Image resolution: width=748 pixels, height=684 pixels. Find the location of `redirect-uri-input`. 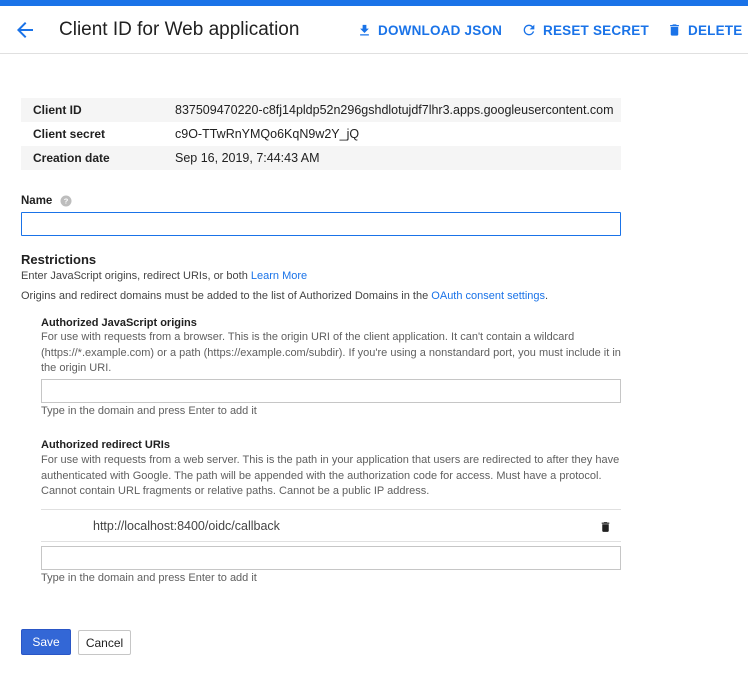

redirect-uri-input is located at coordinates (331, 558).